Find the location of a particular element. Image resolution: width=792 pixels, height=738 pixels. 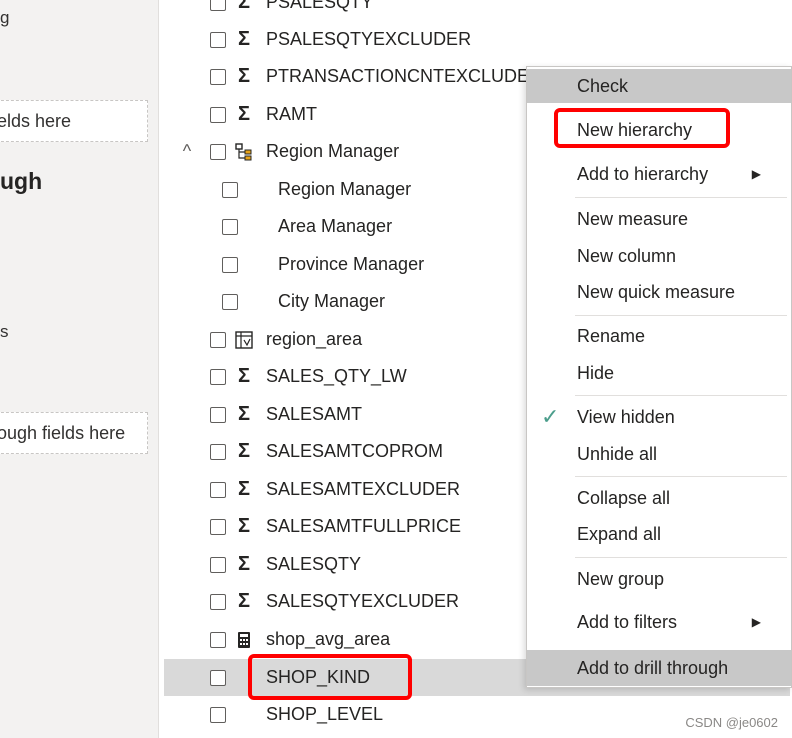

calculator-icon is located at coordinates (244, 640).